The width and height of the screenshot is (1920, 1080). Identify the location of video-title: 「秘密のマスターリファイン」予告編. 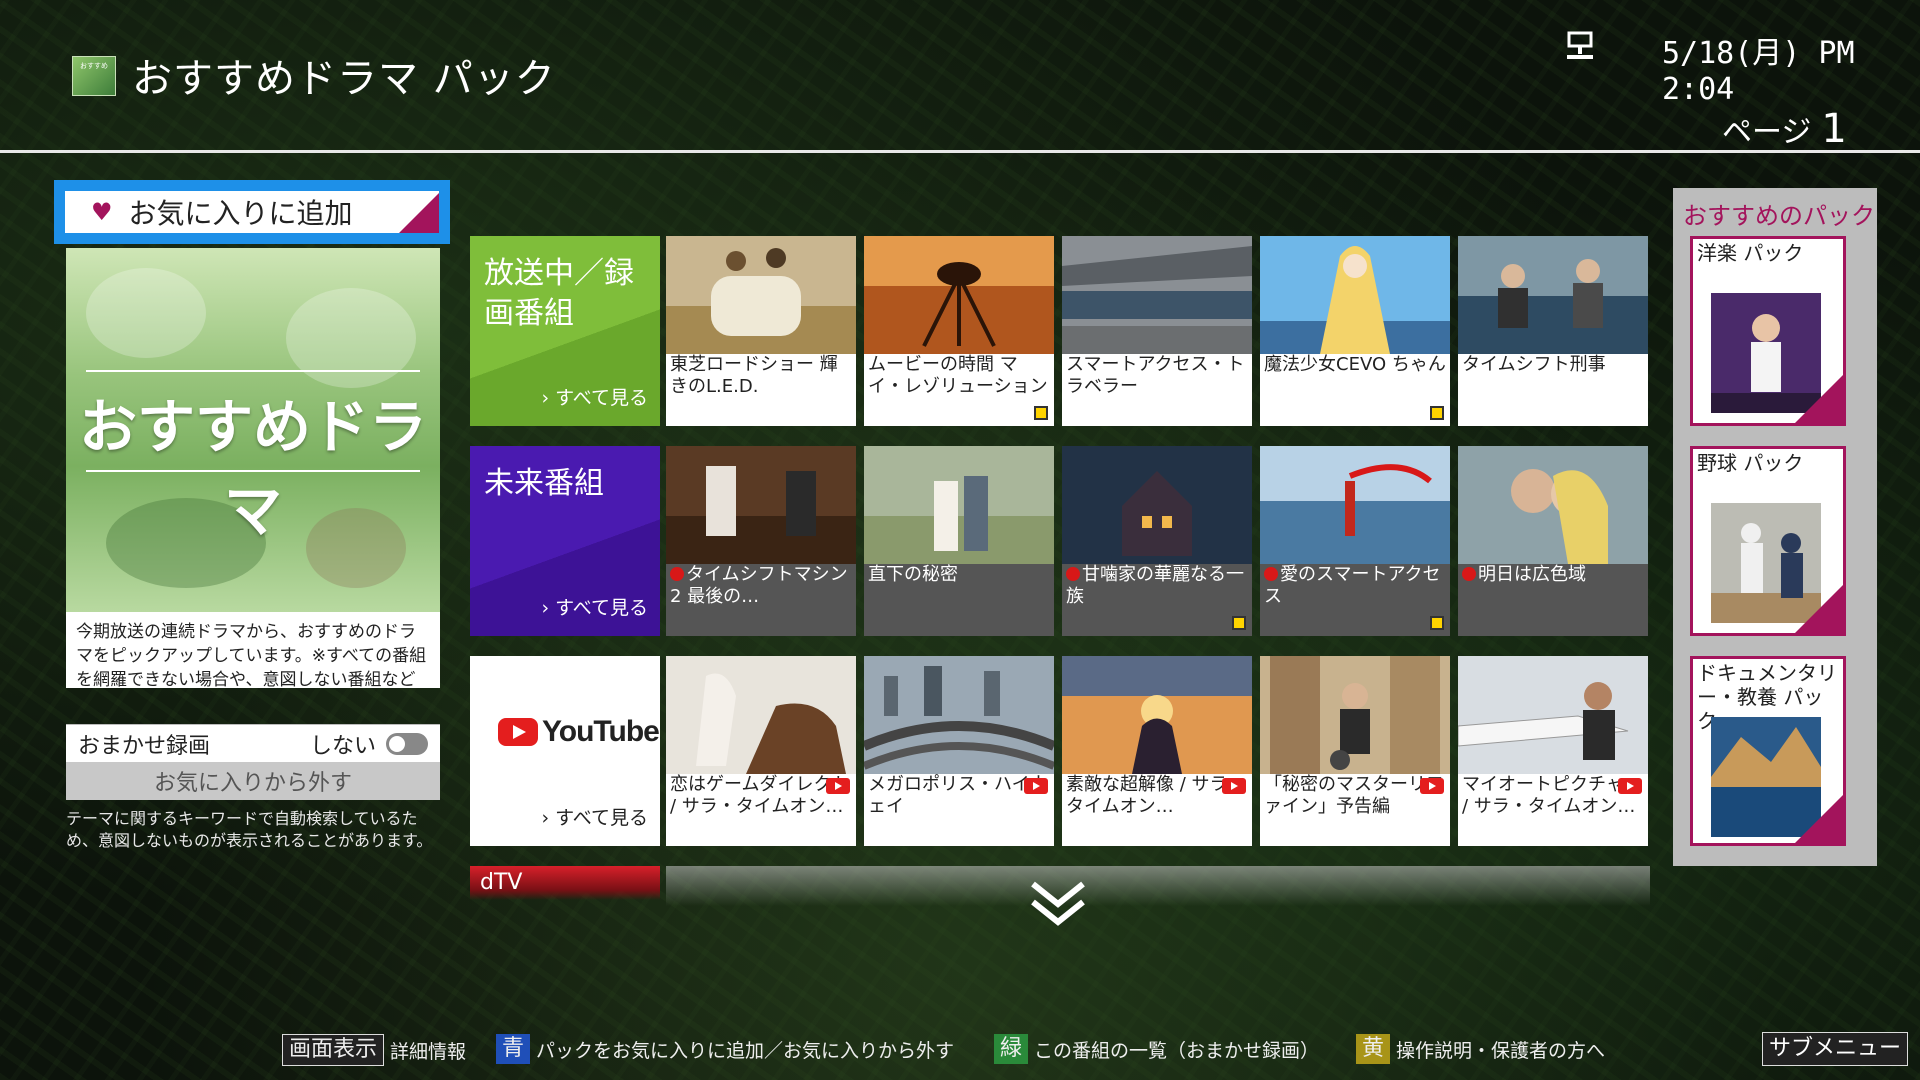
(1354, 795).